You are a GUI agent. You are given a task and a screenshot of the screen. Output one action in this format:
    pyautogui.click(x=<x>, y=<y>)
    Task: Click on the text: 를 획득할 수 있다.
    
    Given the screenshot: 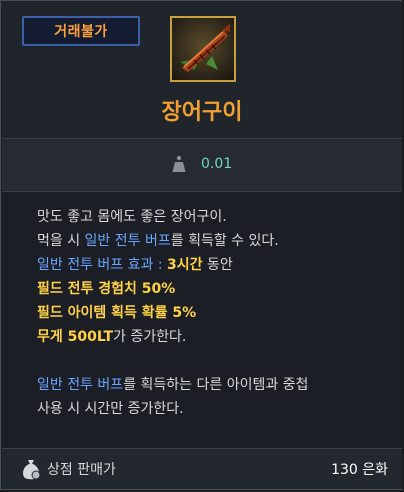 What is the action you would take?
    pyautogui.click(x=224, y=241)
    